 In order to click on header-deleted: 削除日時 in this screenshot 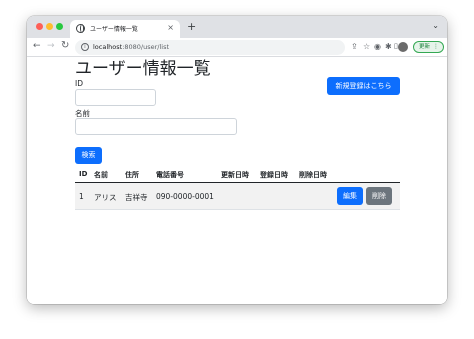, I will do `click(313, 175)`.